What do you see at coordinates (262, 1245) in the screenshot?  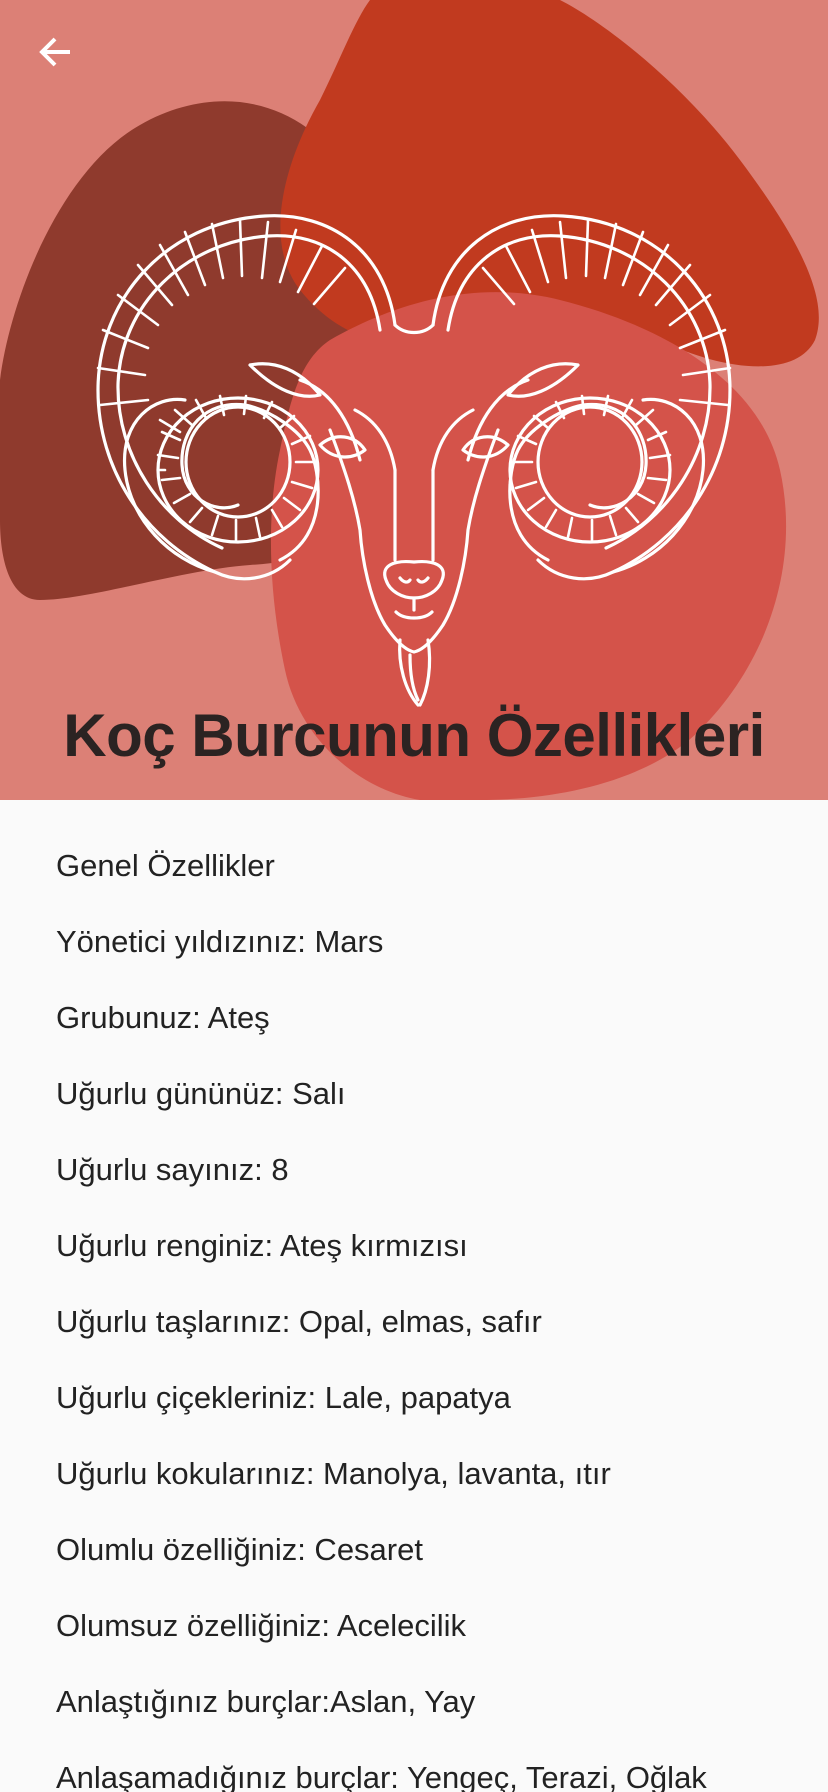 I see `trait-item-lucky-color: Uğurlu renginiz: Ateş kırmızısı` at bounding box center [262, 1245].